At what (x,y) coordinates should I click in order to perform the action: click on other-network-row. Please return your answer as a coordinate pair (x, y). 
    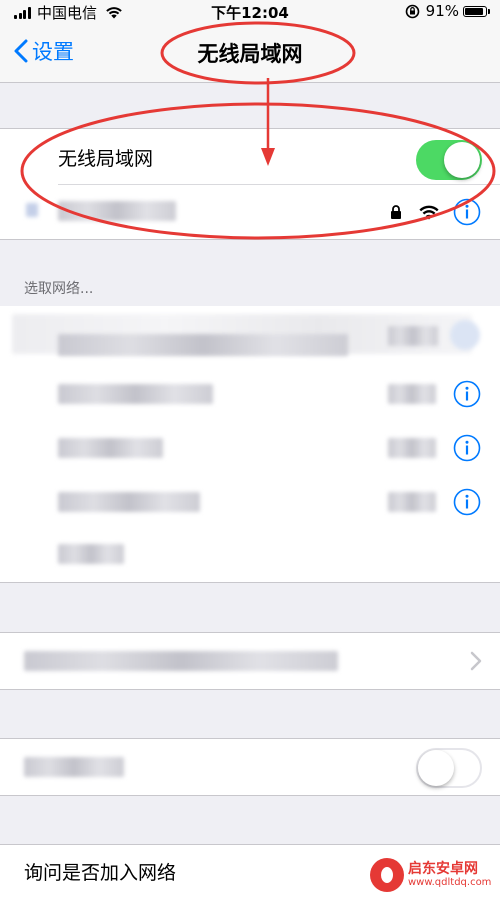
    Looking at the image, I should click on (250, 555).